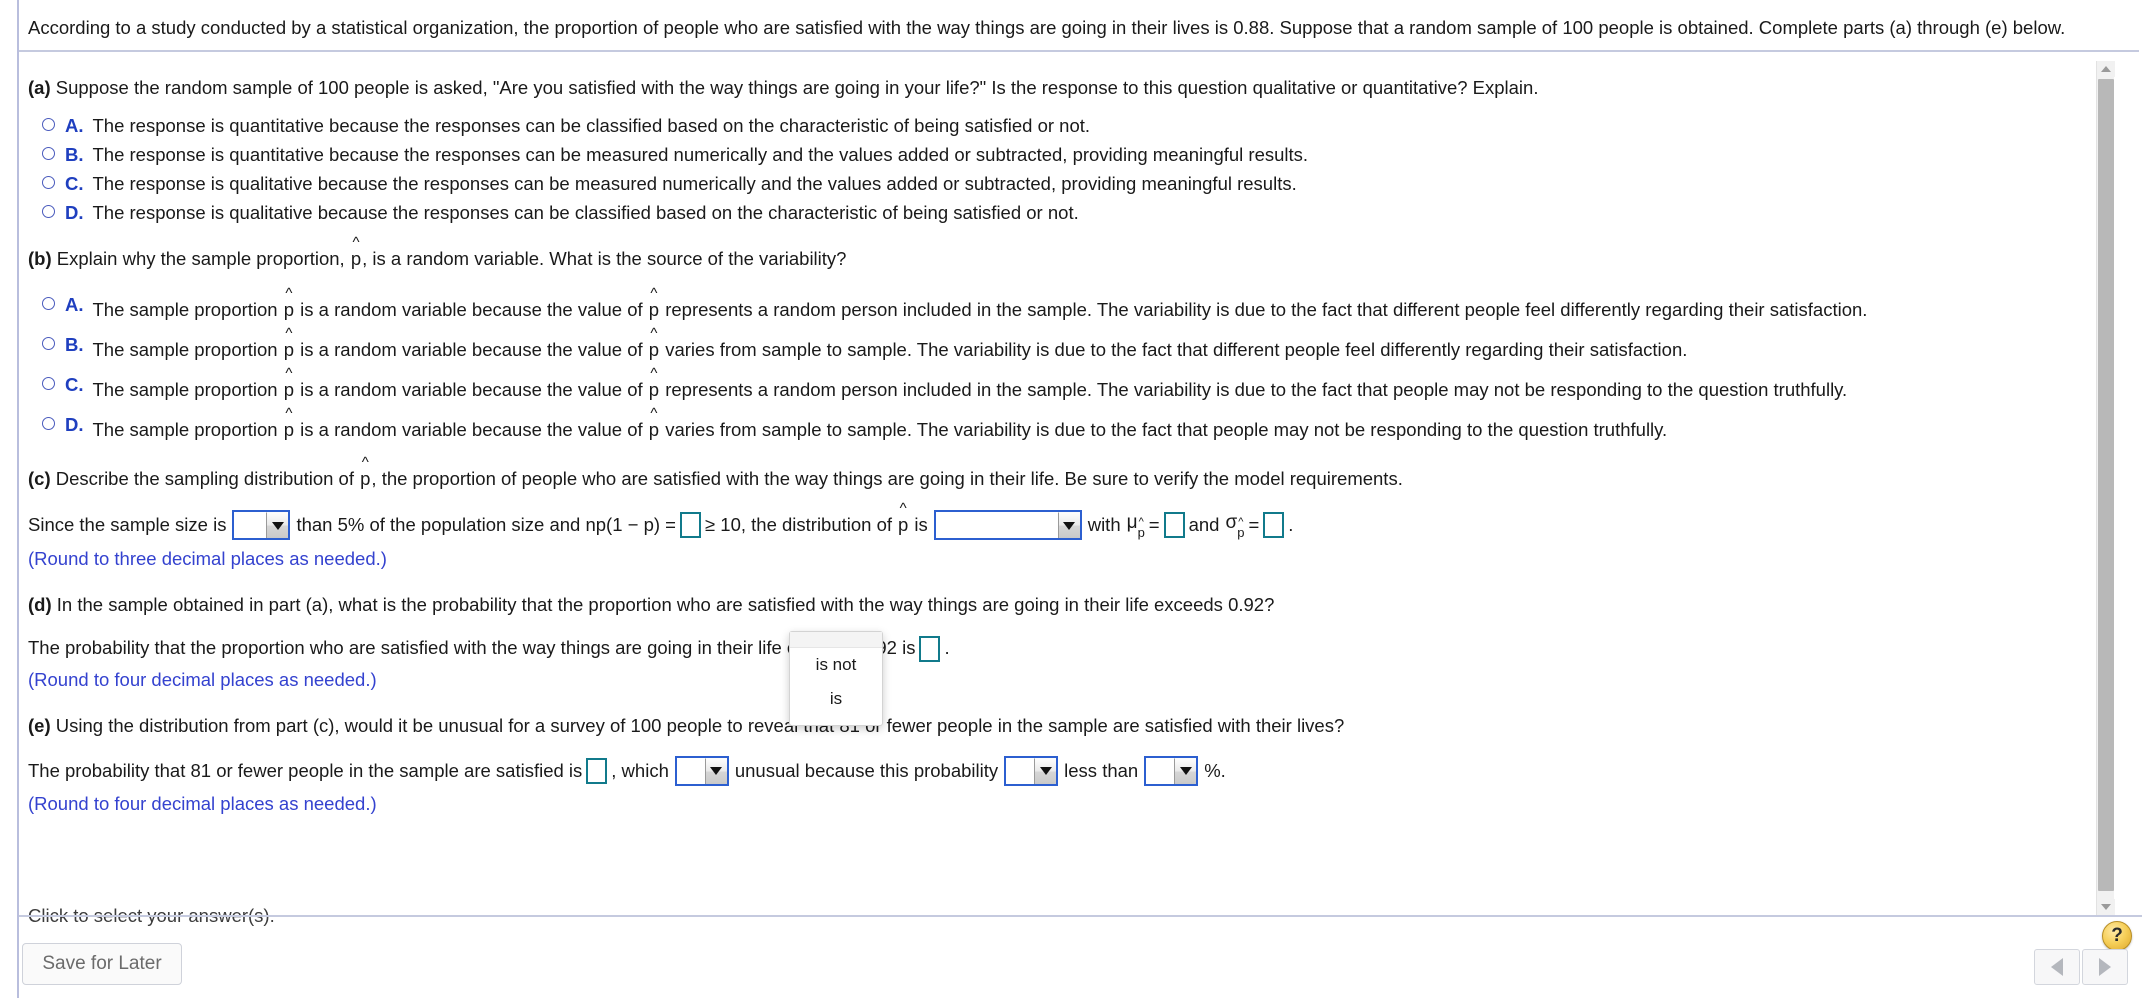 Image resolution: width=2142 pixels, height=998 pixels. What do you see at coordinates (74, 425) in the screenshot?
I see `choice-letter: D.` at bounding box center [74, 425].